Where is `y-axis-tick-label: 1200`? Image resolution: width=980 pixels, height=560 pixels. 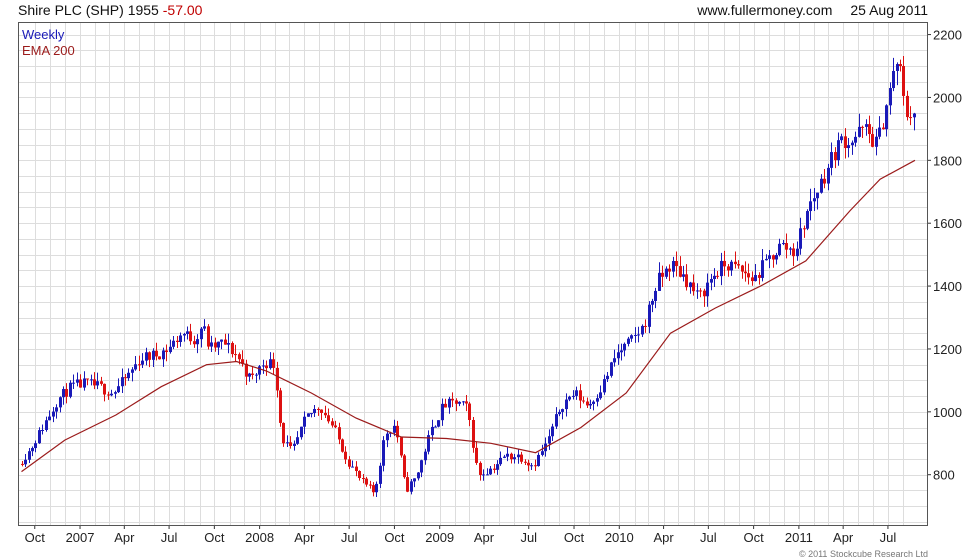
y-axis-tick-label: 1200 is located at coordinates (947, 349).